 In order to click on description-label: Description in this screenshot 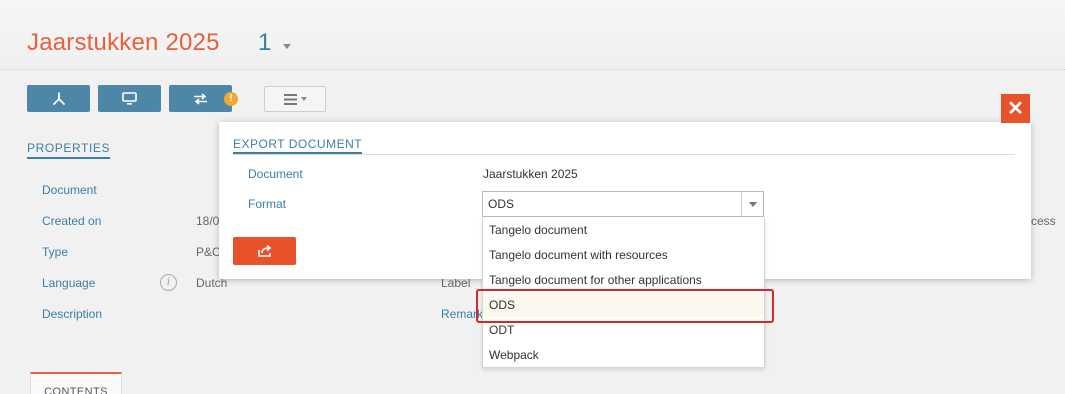, I will do `click(72, 314)`.